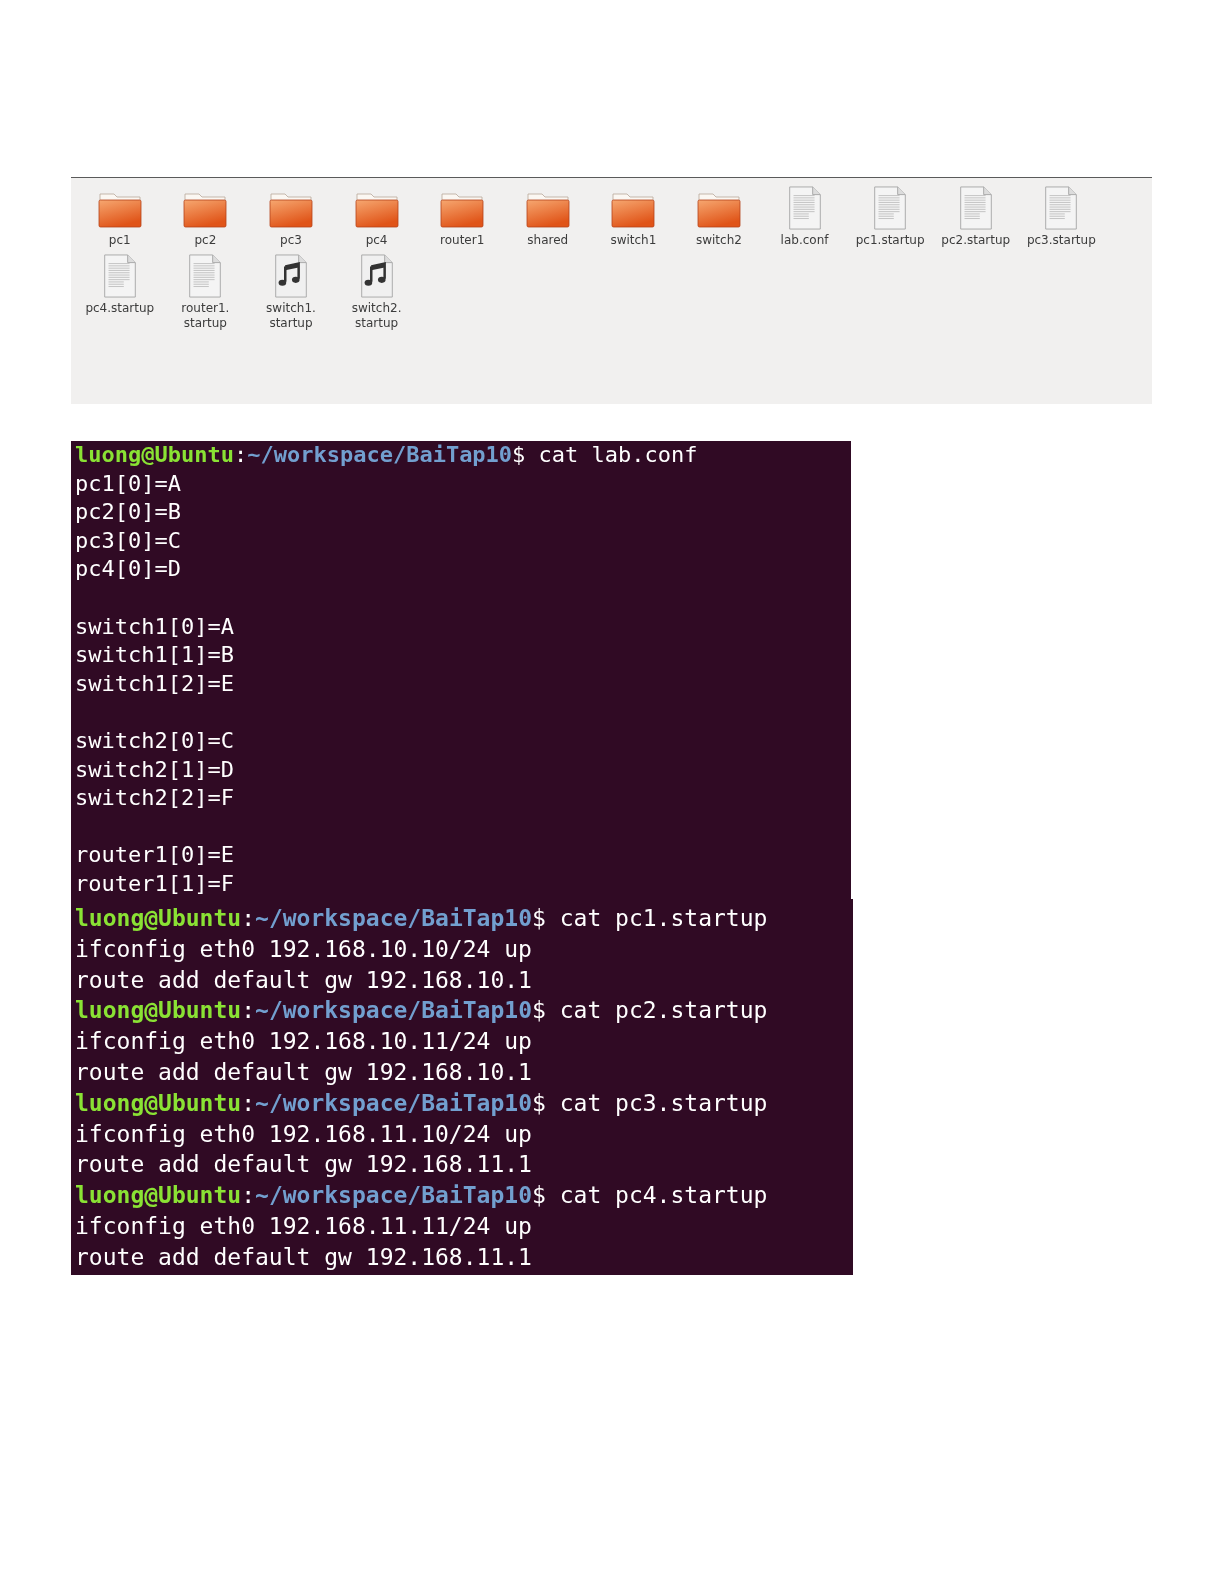  What do you see at coordinates (548, 240) in the screenshot?
I see `file-name: shared` at bounding box center [548, 240].